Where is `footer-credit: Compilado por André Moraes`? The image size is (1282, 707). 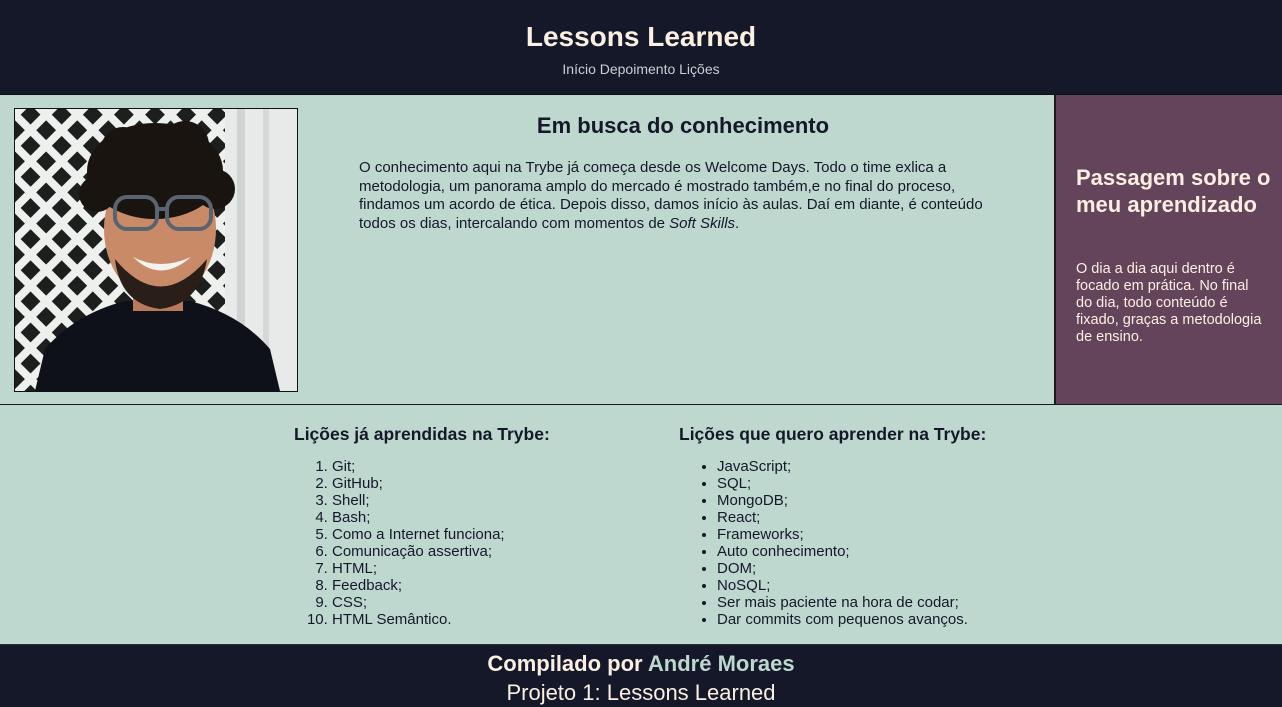
footer-credit: Compilado por André Moraes is located at coordinates (641, 664).